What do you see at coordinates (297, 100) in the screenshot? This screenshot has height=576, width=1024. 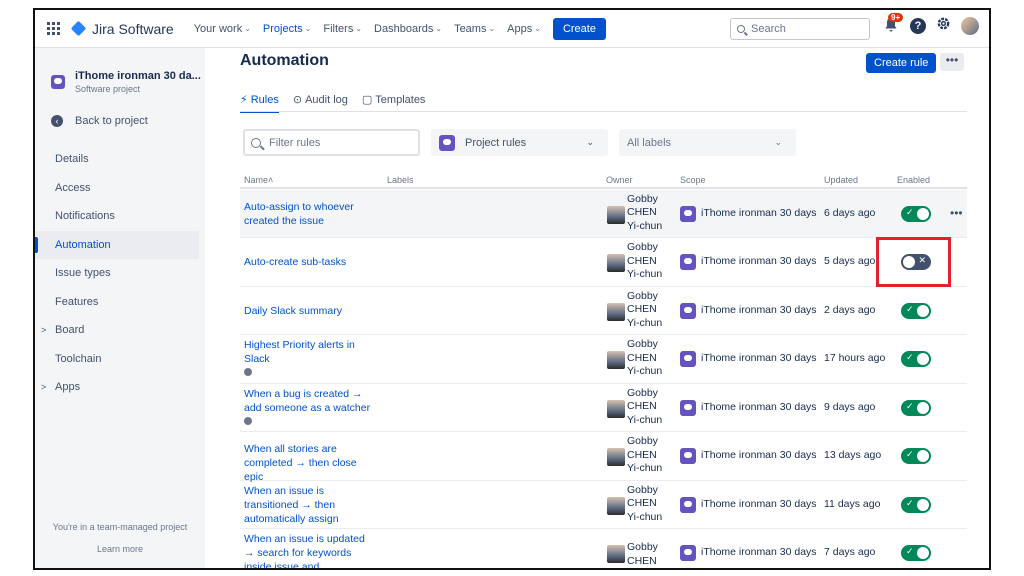 I see `audit-log-icon: ⊙` at bounding box center [297, 100].